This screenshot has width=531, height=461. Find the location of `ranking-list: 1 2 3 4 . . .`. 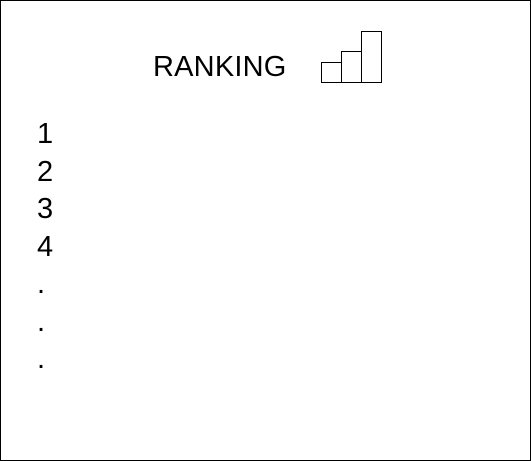

ranking-list: 1 2 3 4 . . . is located at coordinates (45, 247).